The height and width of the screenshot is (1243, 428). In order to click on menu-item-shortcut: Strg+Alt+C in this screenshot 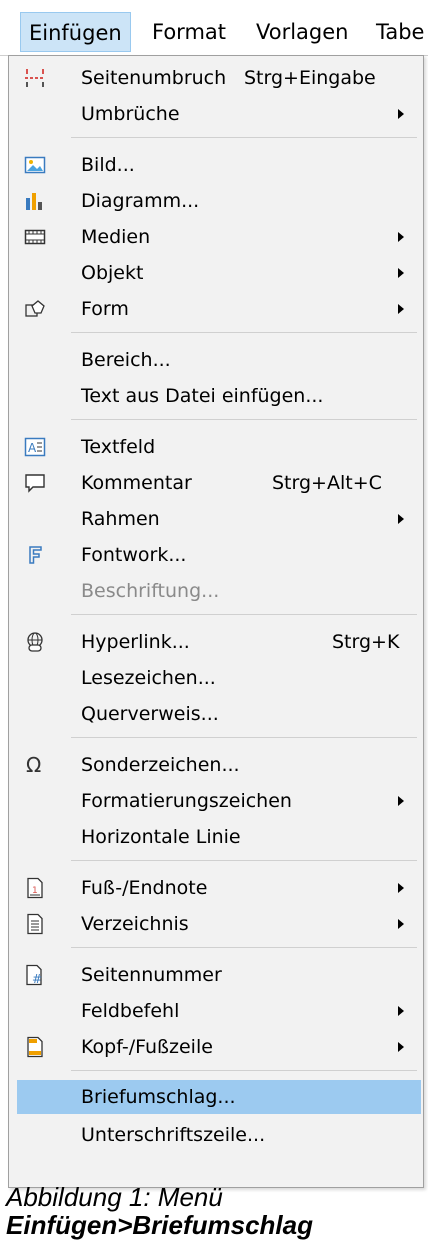, I will do `click(327, 483)`.